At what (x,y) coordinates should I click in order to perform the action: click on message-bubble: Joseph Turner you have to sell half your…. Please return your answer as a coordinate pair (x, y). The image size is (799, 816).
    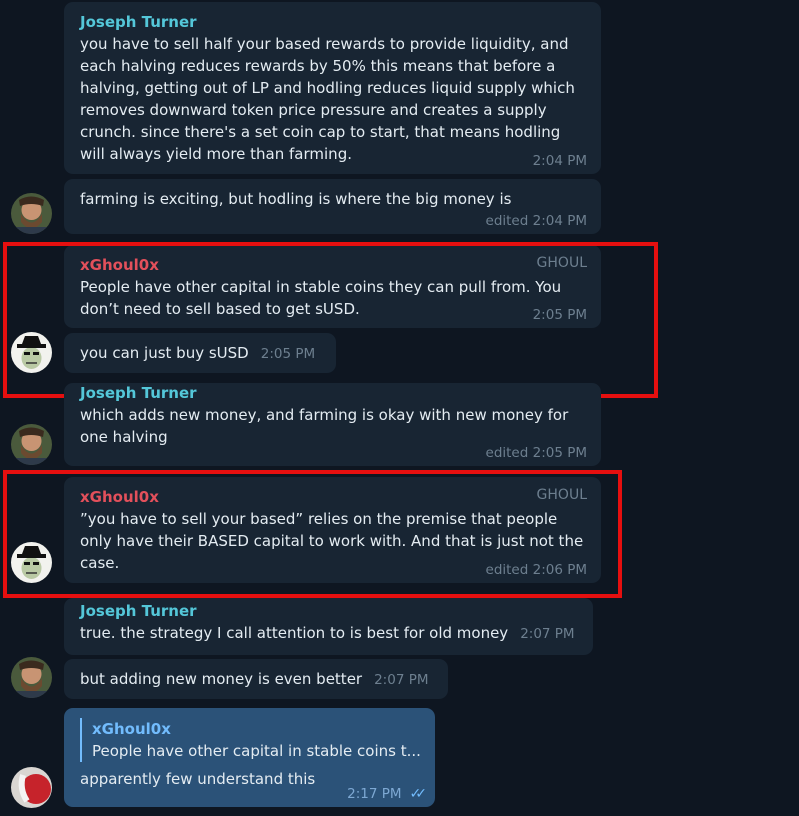
    Looking at the image, I should click on (332, 88).